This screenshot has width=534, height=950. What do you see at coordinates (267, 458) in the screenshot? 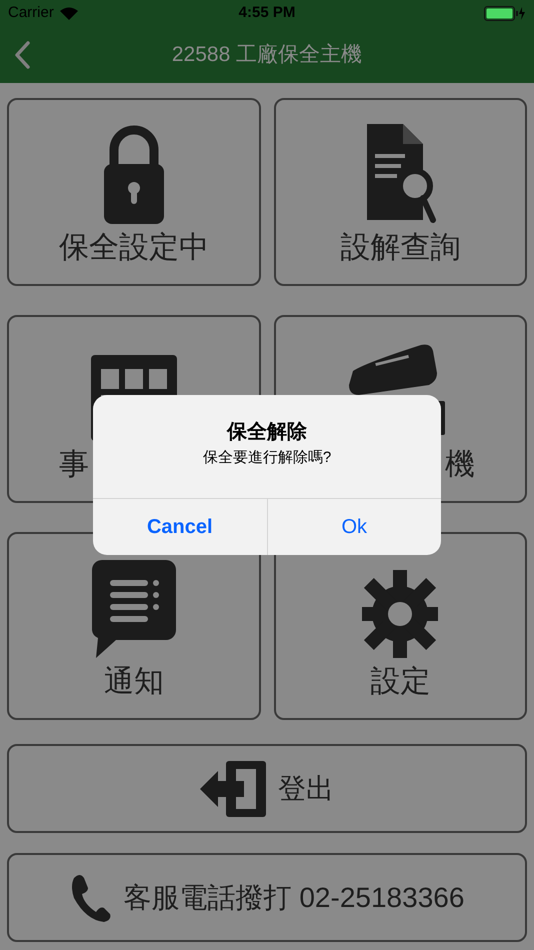
I see `alert-message: 保全要進行解除嗎?` at bounding box center [267, 458].